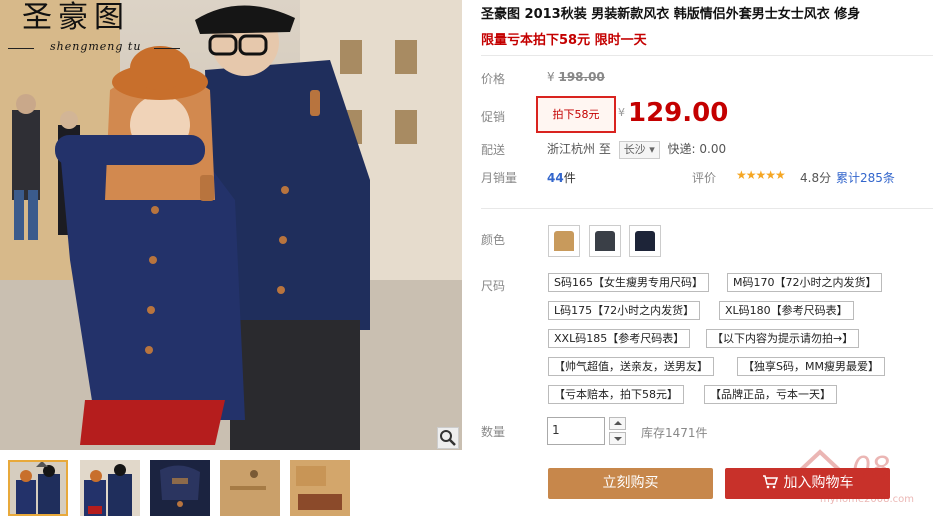  Describe the element at coordinates (76, 17) in the screenshot. I see `brand-logo-cn: 圣豪图` at that location.